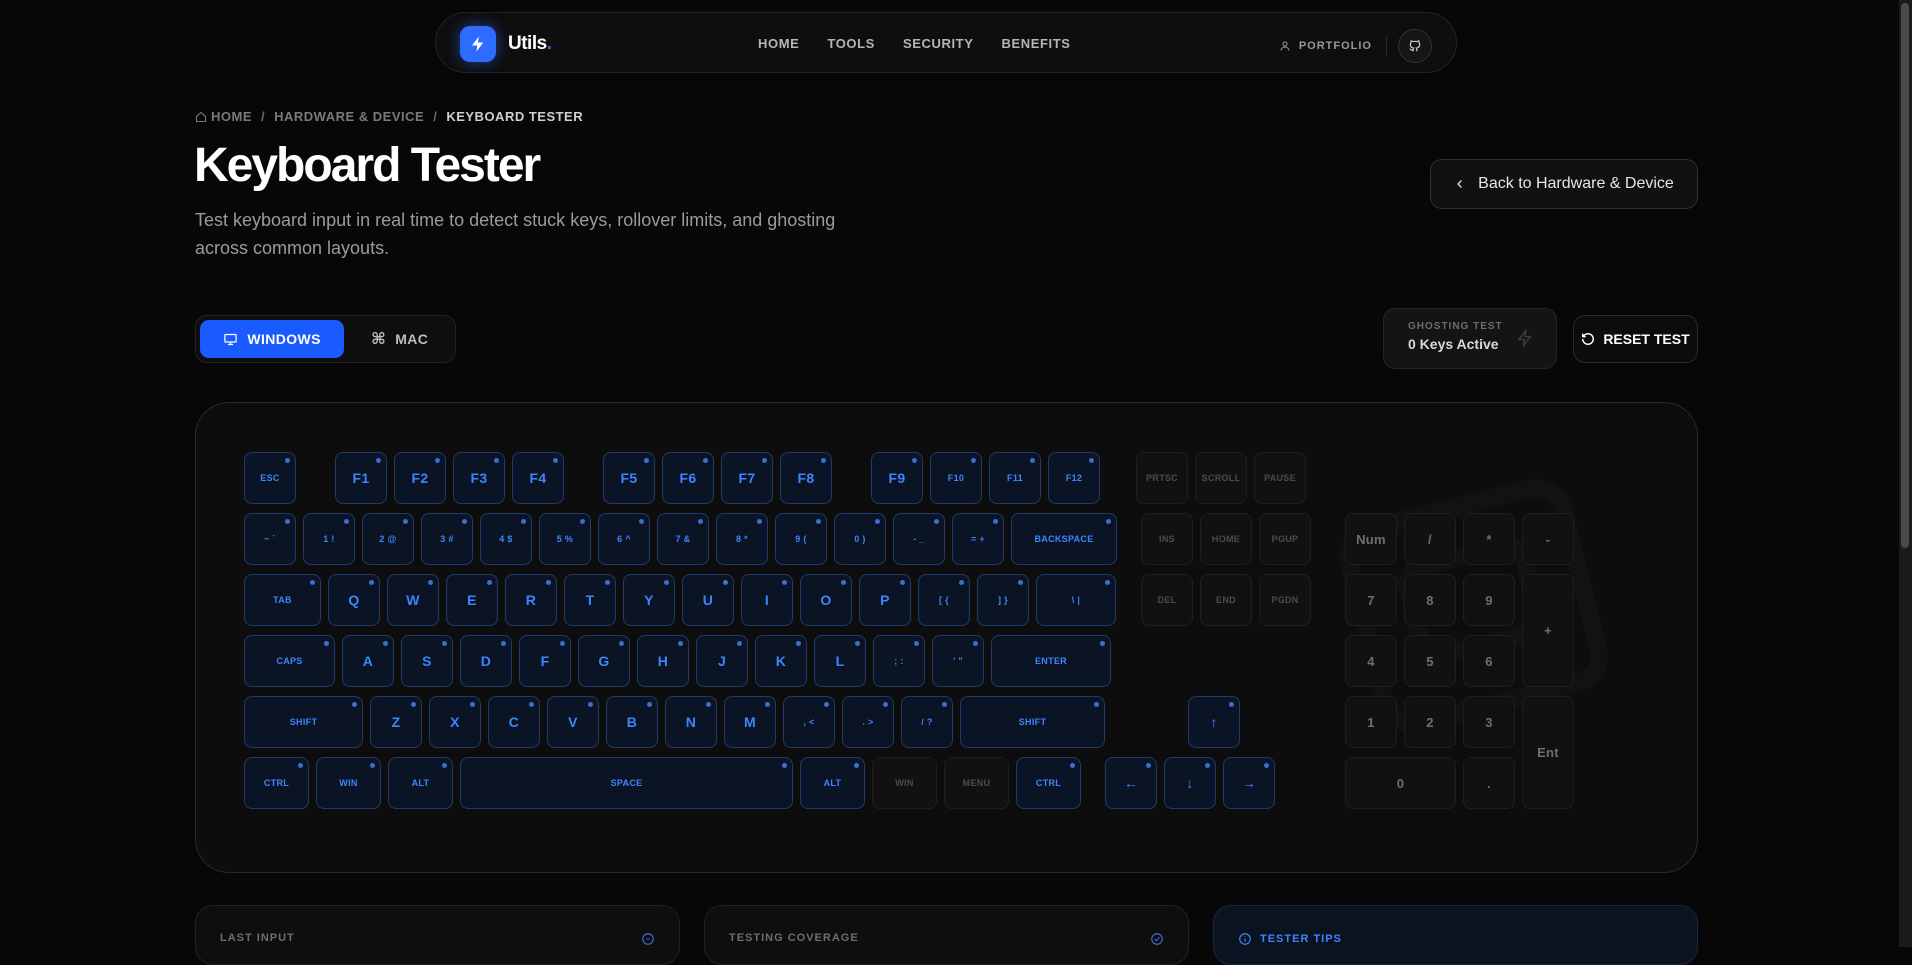 Image resolution: width=1912 pixels, height=965 pixels. I want to click on key-ctrl: CTRL, so click(276, 783).